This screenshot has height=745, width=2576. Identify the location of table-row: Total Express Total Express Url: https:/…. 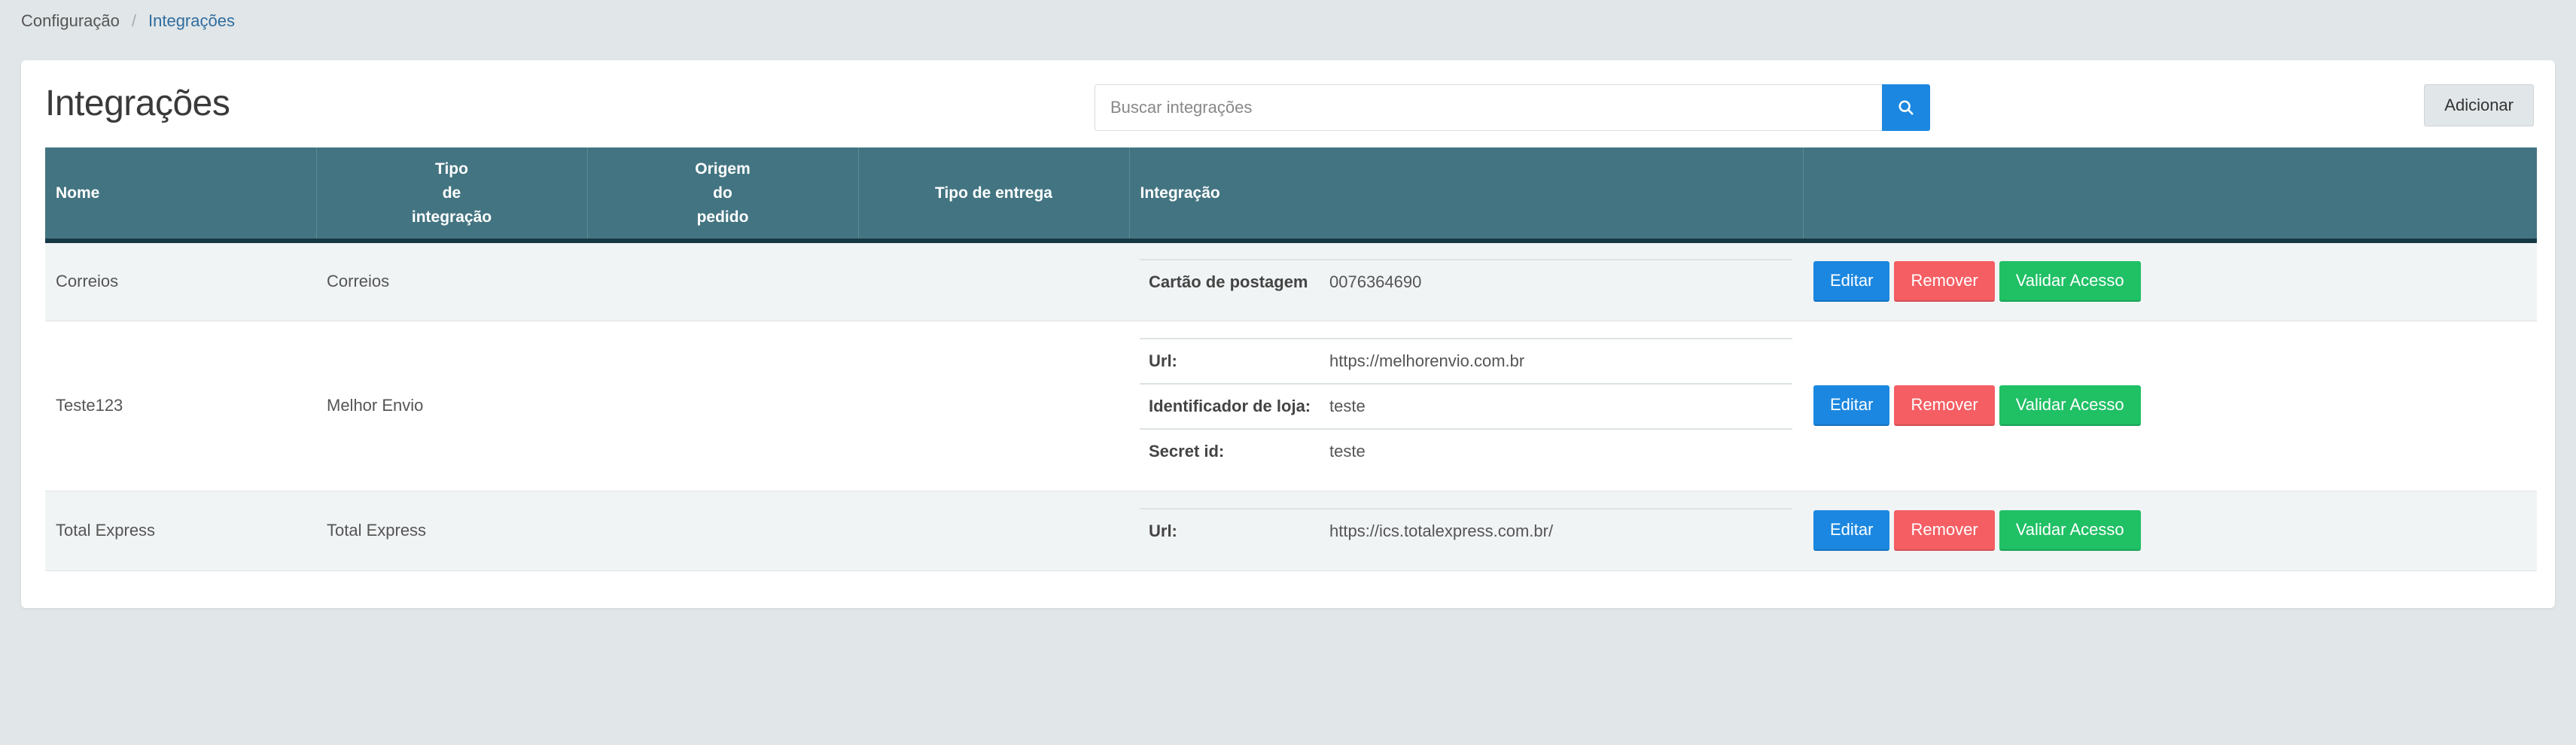
(1291, 531).